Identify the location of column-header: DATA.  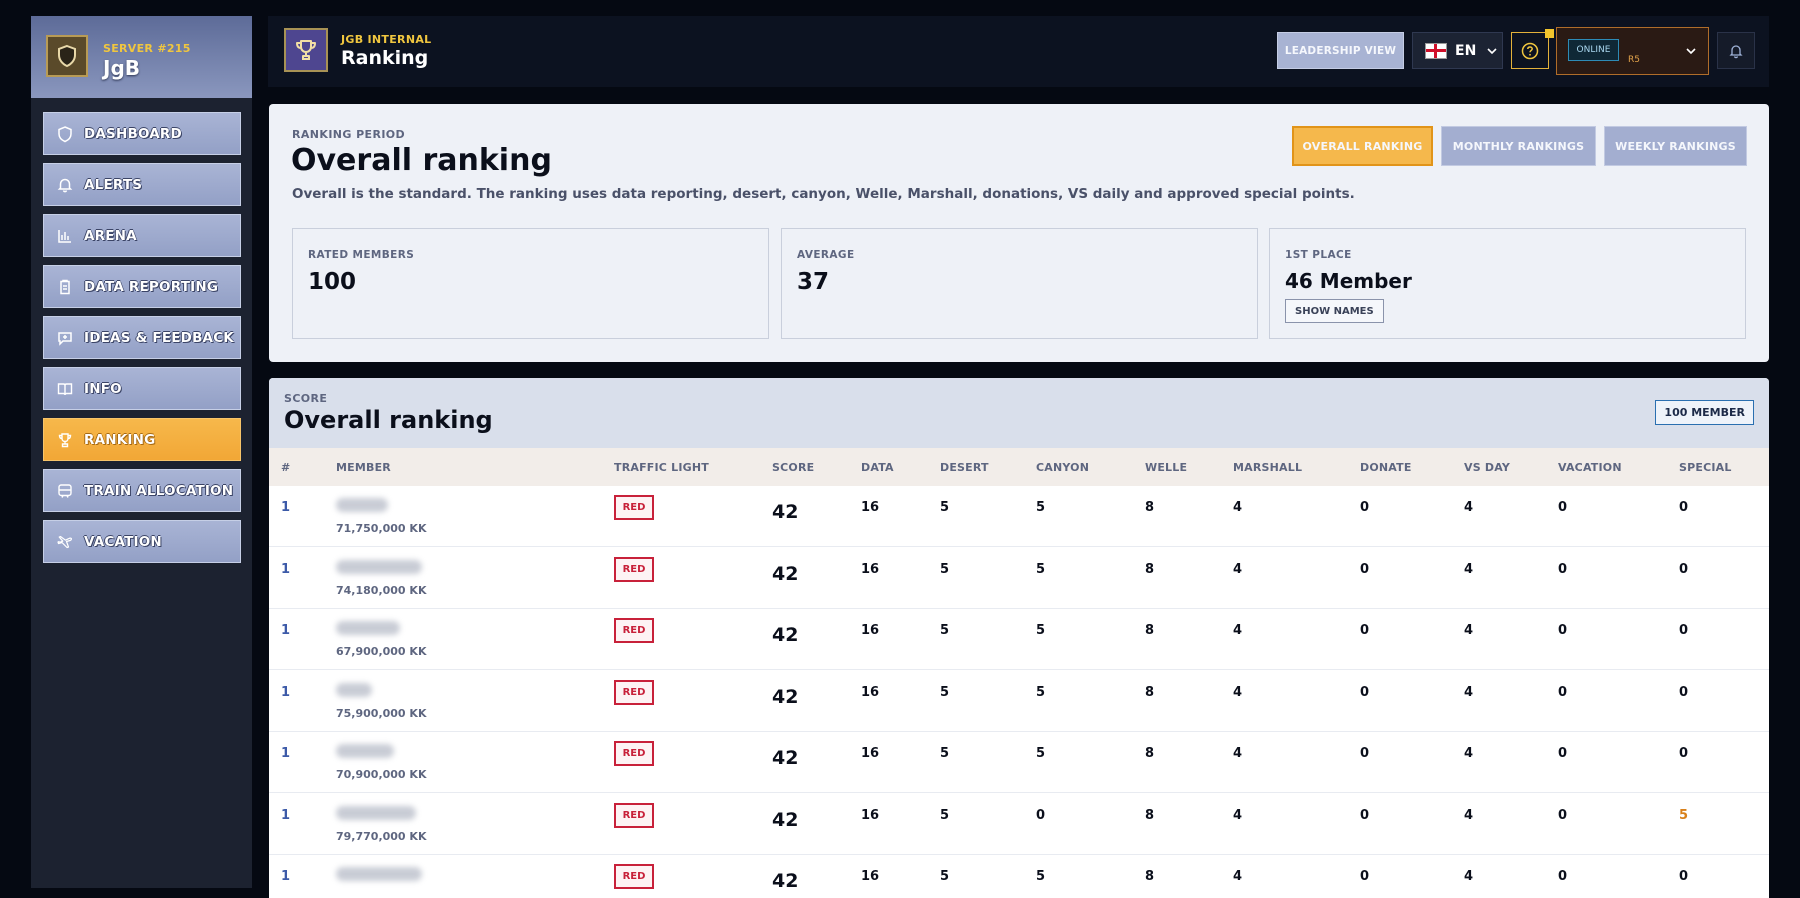
(877, 467).